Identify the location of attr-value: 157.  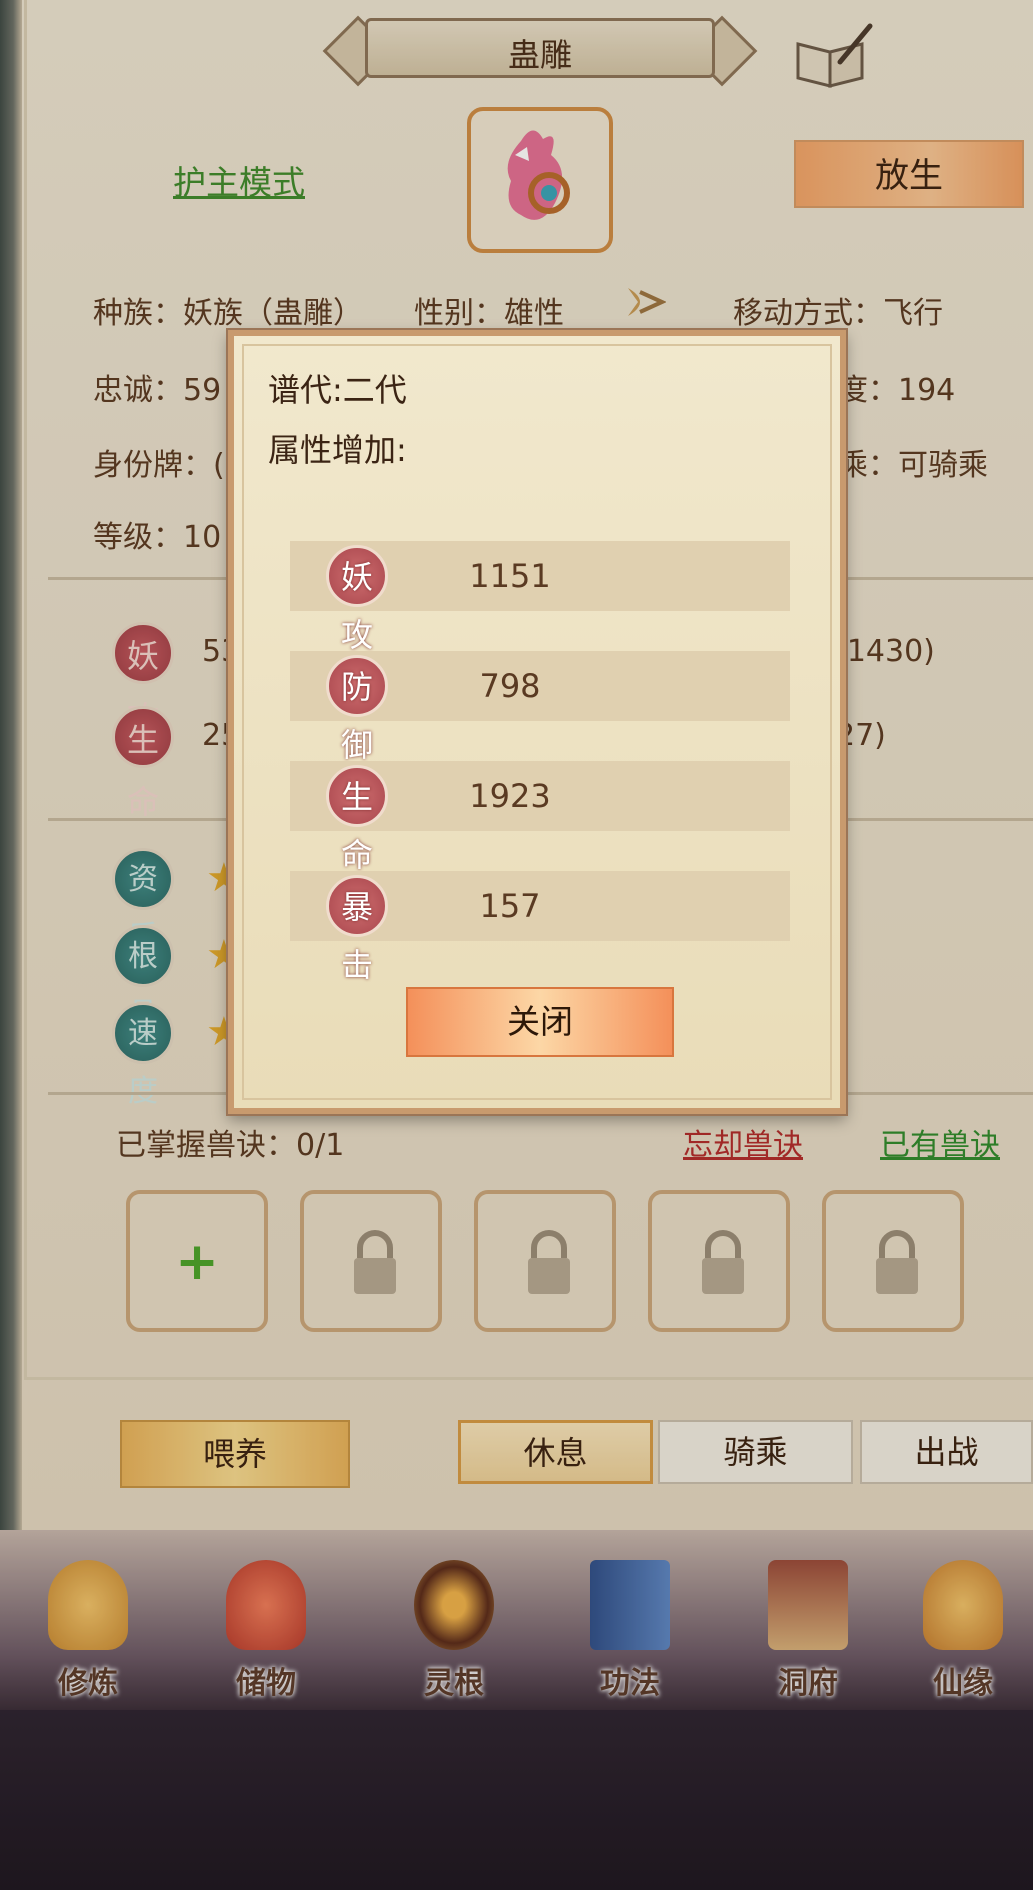
(510, 906).